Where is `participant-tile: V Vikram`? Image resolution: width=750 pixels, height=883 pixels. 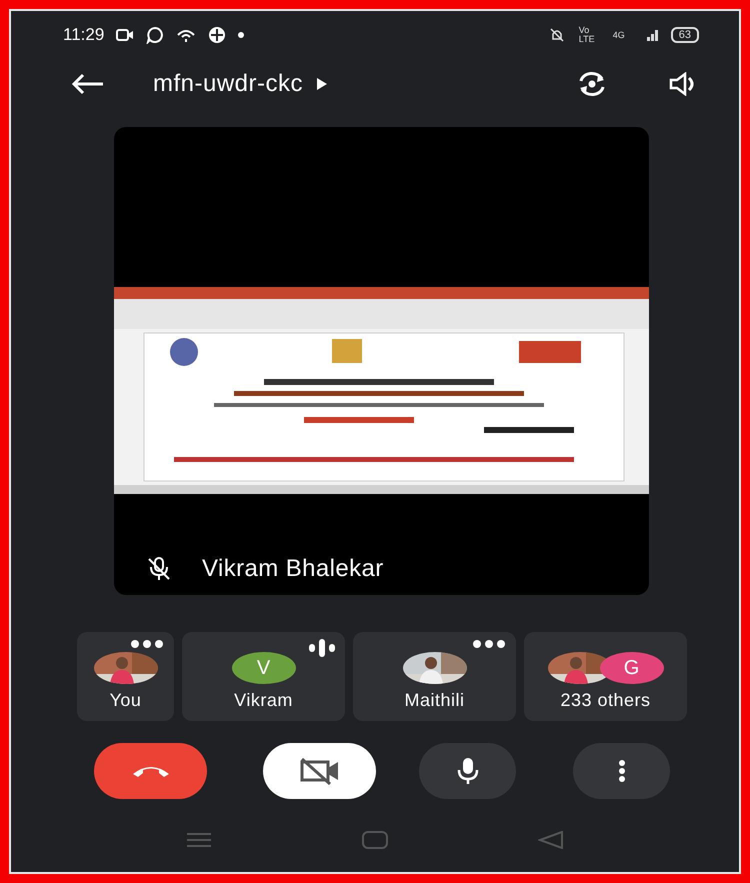
participant-tile: V Vikram is located at coordinates (263, 676).